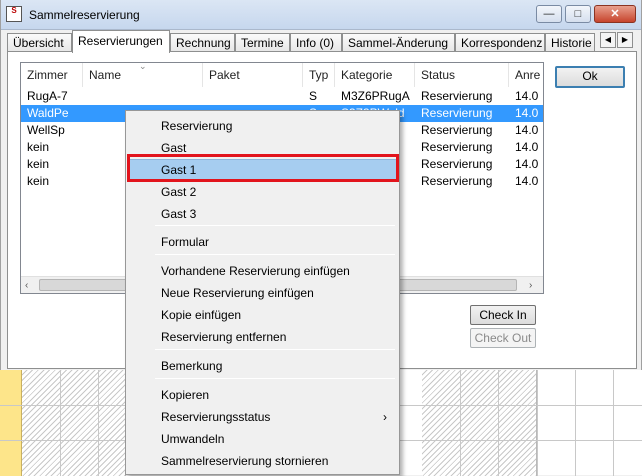 This screenshot has height=476, width=642. Describe the element at coordinates (121, 41) in the screenshot. I see `tab-reservierungen: Reservierungen` at that location.